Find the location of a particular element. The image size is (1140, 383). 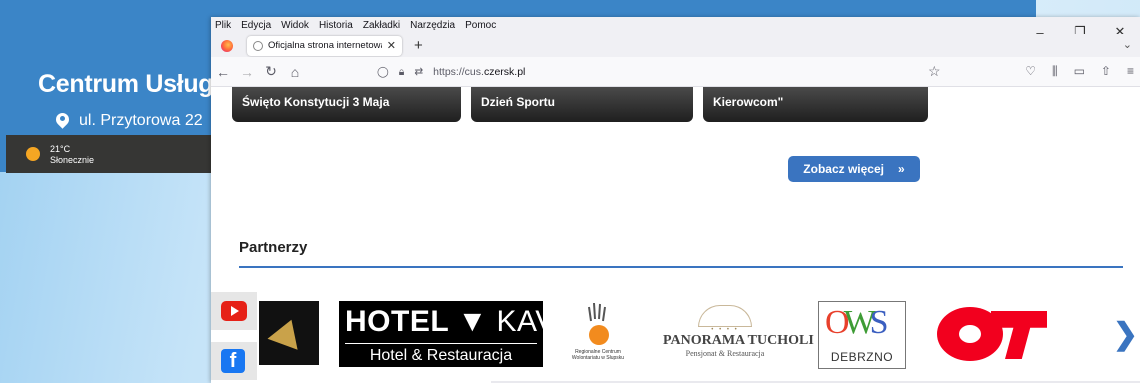

partner-logo-gold is located at coordinates (289, 333).